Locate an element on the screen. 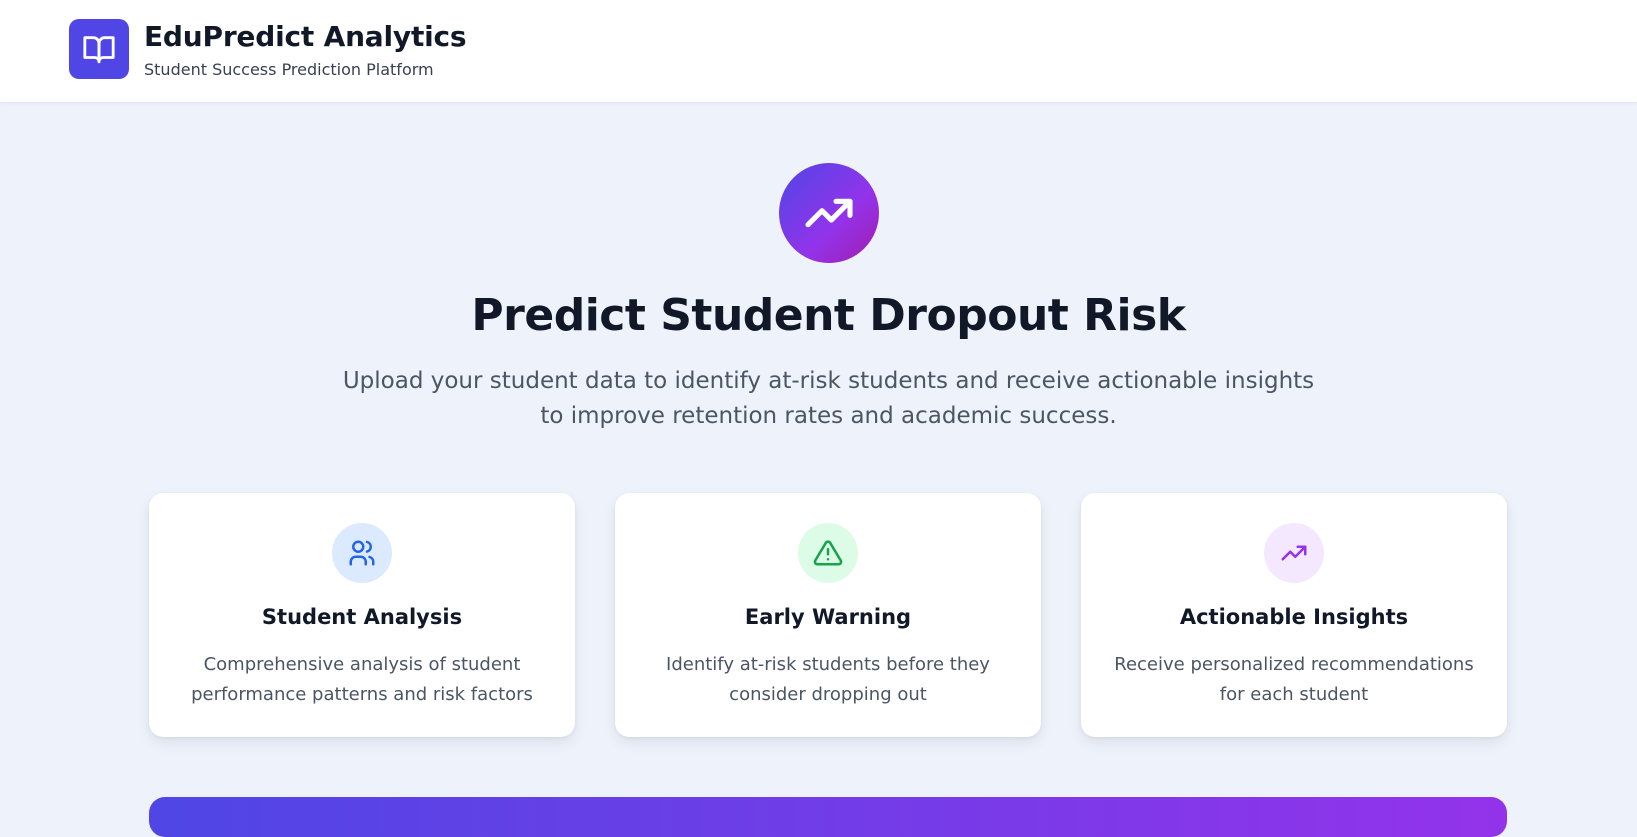  app-subtitle: Student Success Prediction Platform is located at coordinates (289, 69).